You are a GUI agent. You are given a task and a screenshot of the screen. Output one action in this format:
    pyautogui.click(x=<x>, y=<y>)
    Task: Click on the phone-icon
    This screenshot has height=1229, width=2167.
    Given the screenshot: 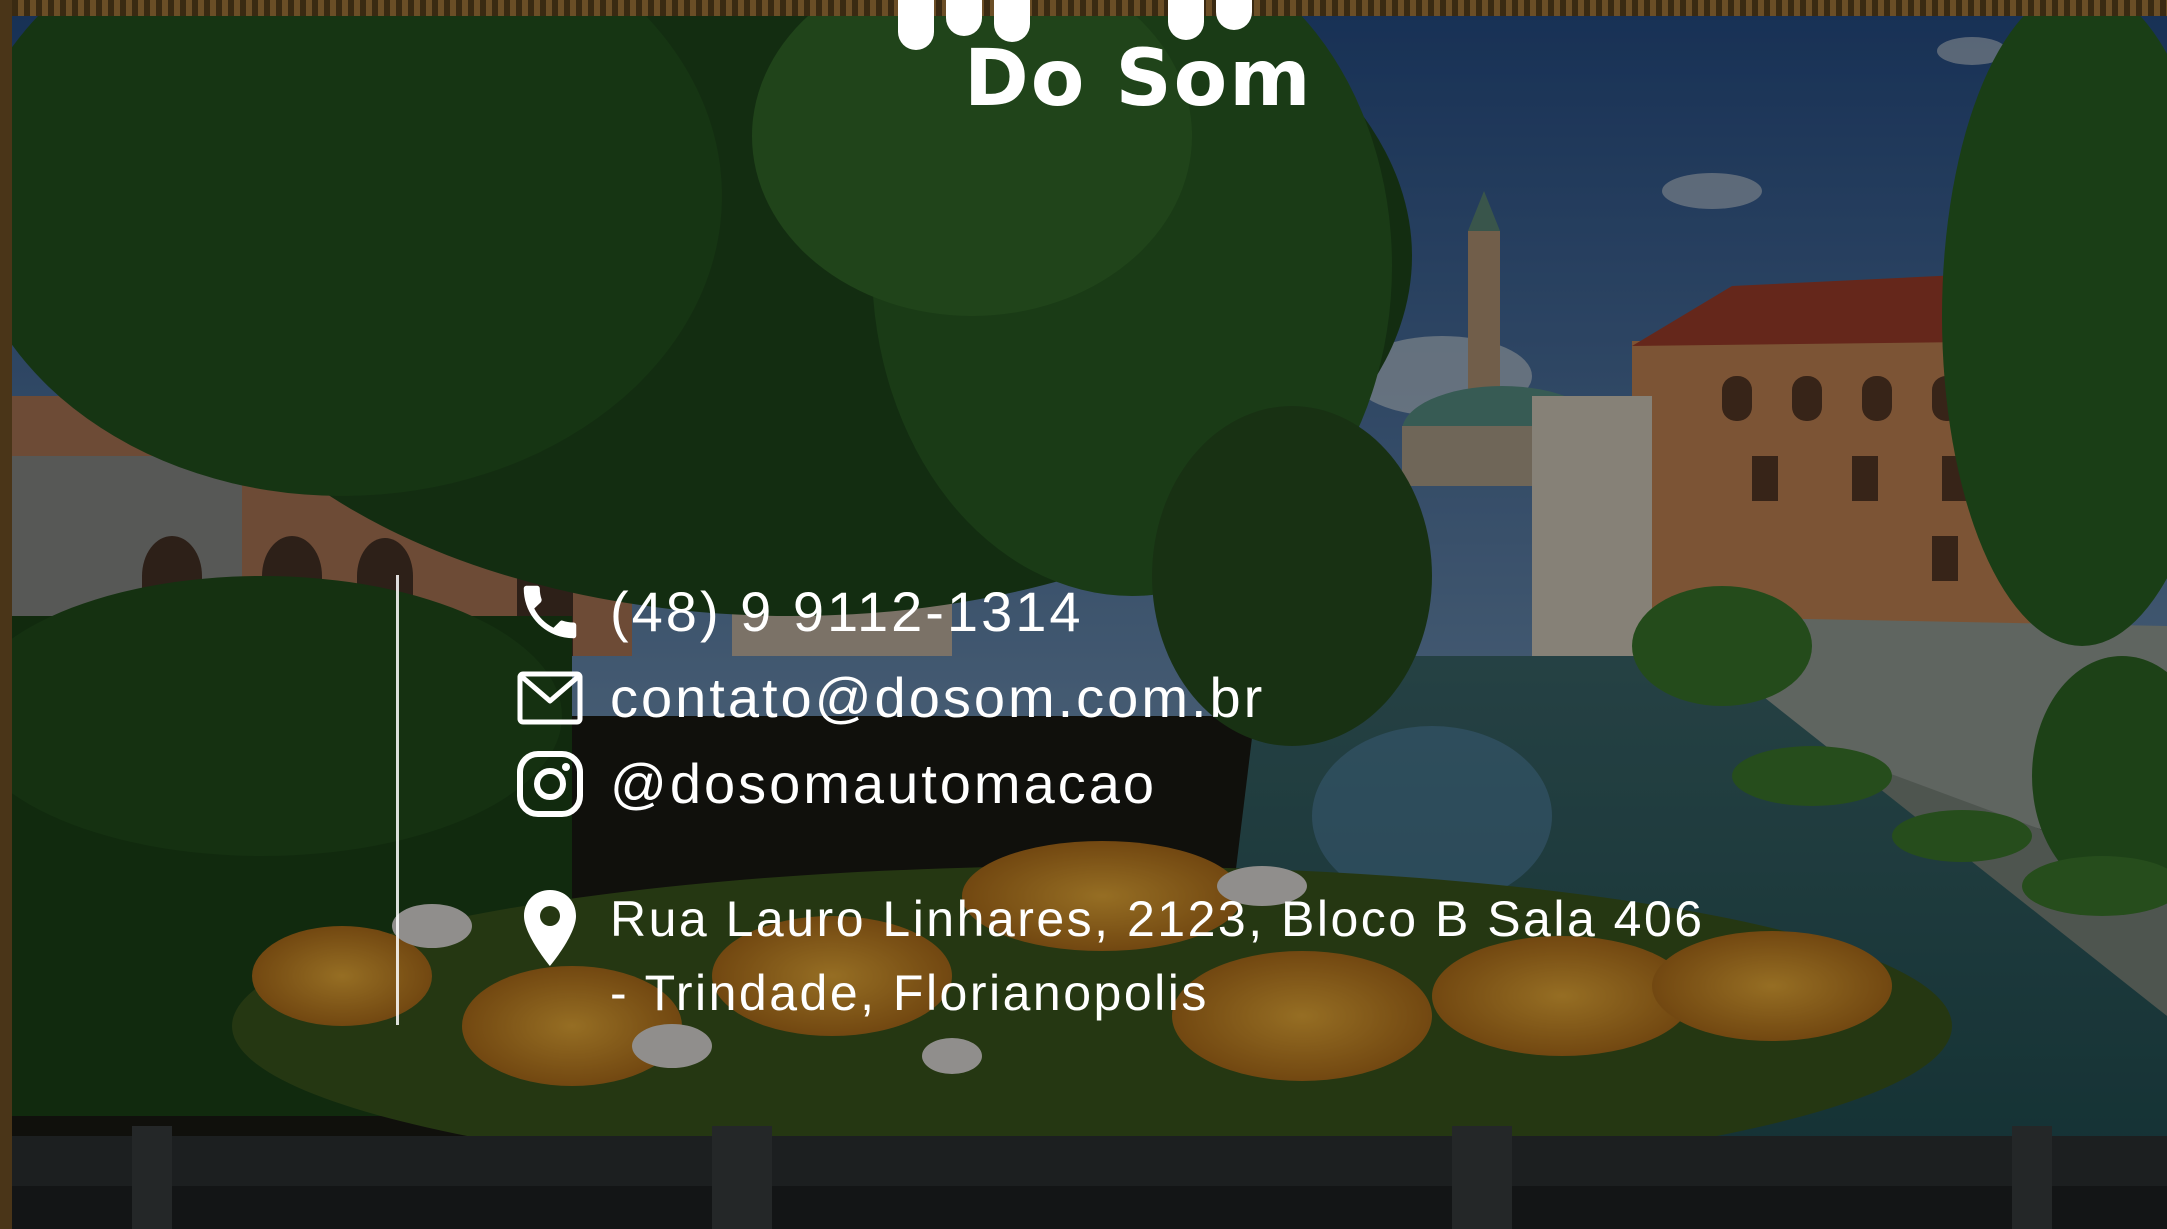 What is the action you would take?
    pyautogui.click(x=550, y=612)
    